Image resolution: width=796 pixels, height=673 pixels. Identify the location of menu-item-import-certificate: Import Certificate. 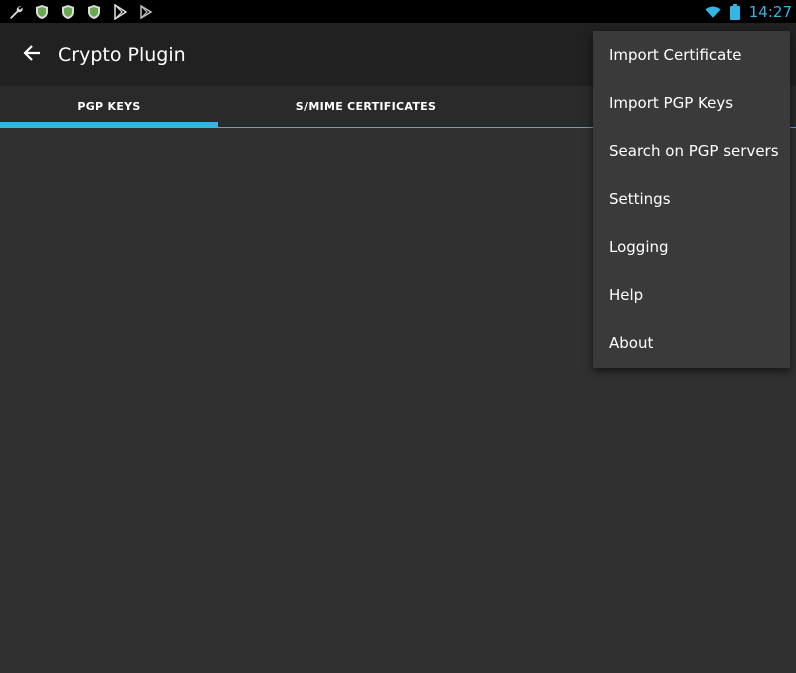
(691, 55).